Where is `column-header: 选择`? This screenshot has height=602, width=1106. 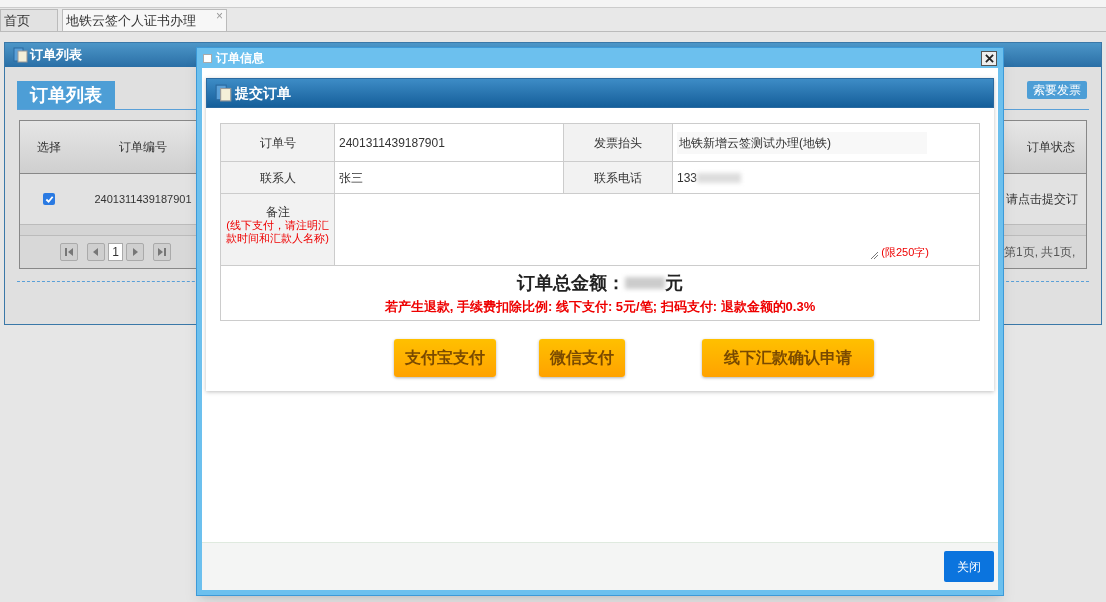
column-header: 选择 is located at coordinates (49, 147).